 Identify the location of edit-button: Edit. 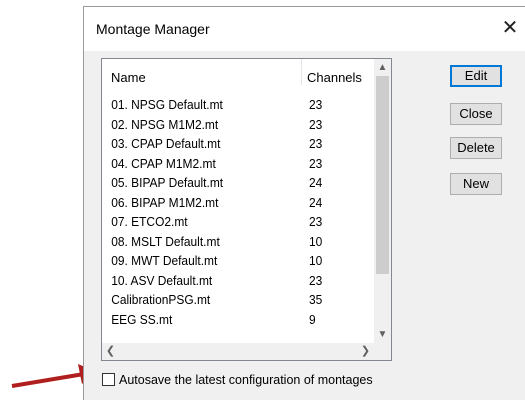
(476, 76).